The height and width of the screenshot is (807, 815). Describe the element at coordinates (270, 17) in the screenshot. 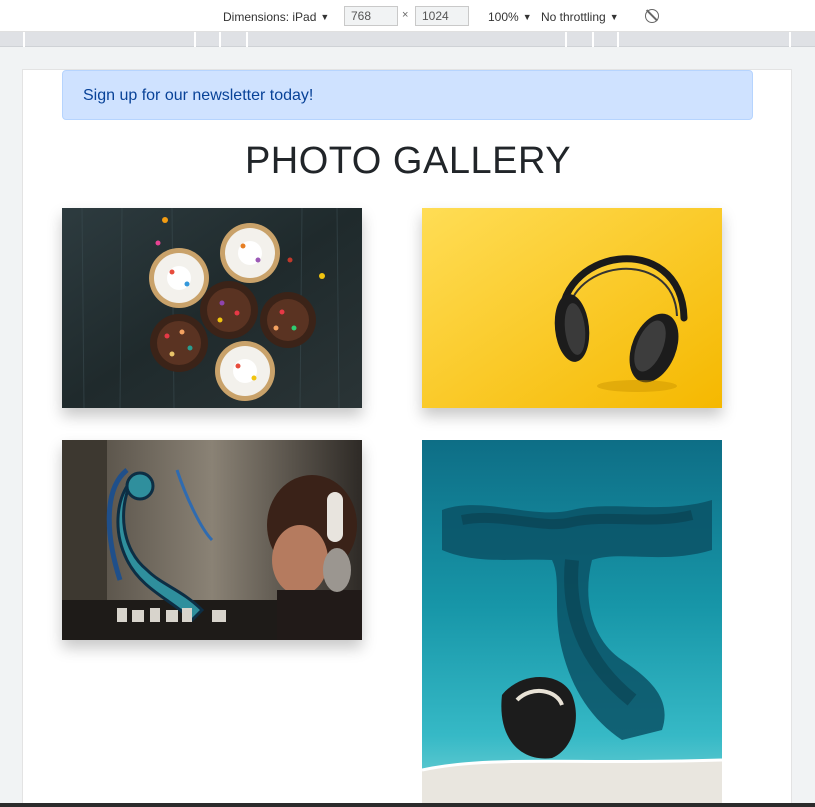

I see `device-dimensions-label: Dimensions: iPad` at that location.